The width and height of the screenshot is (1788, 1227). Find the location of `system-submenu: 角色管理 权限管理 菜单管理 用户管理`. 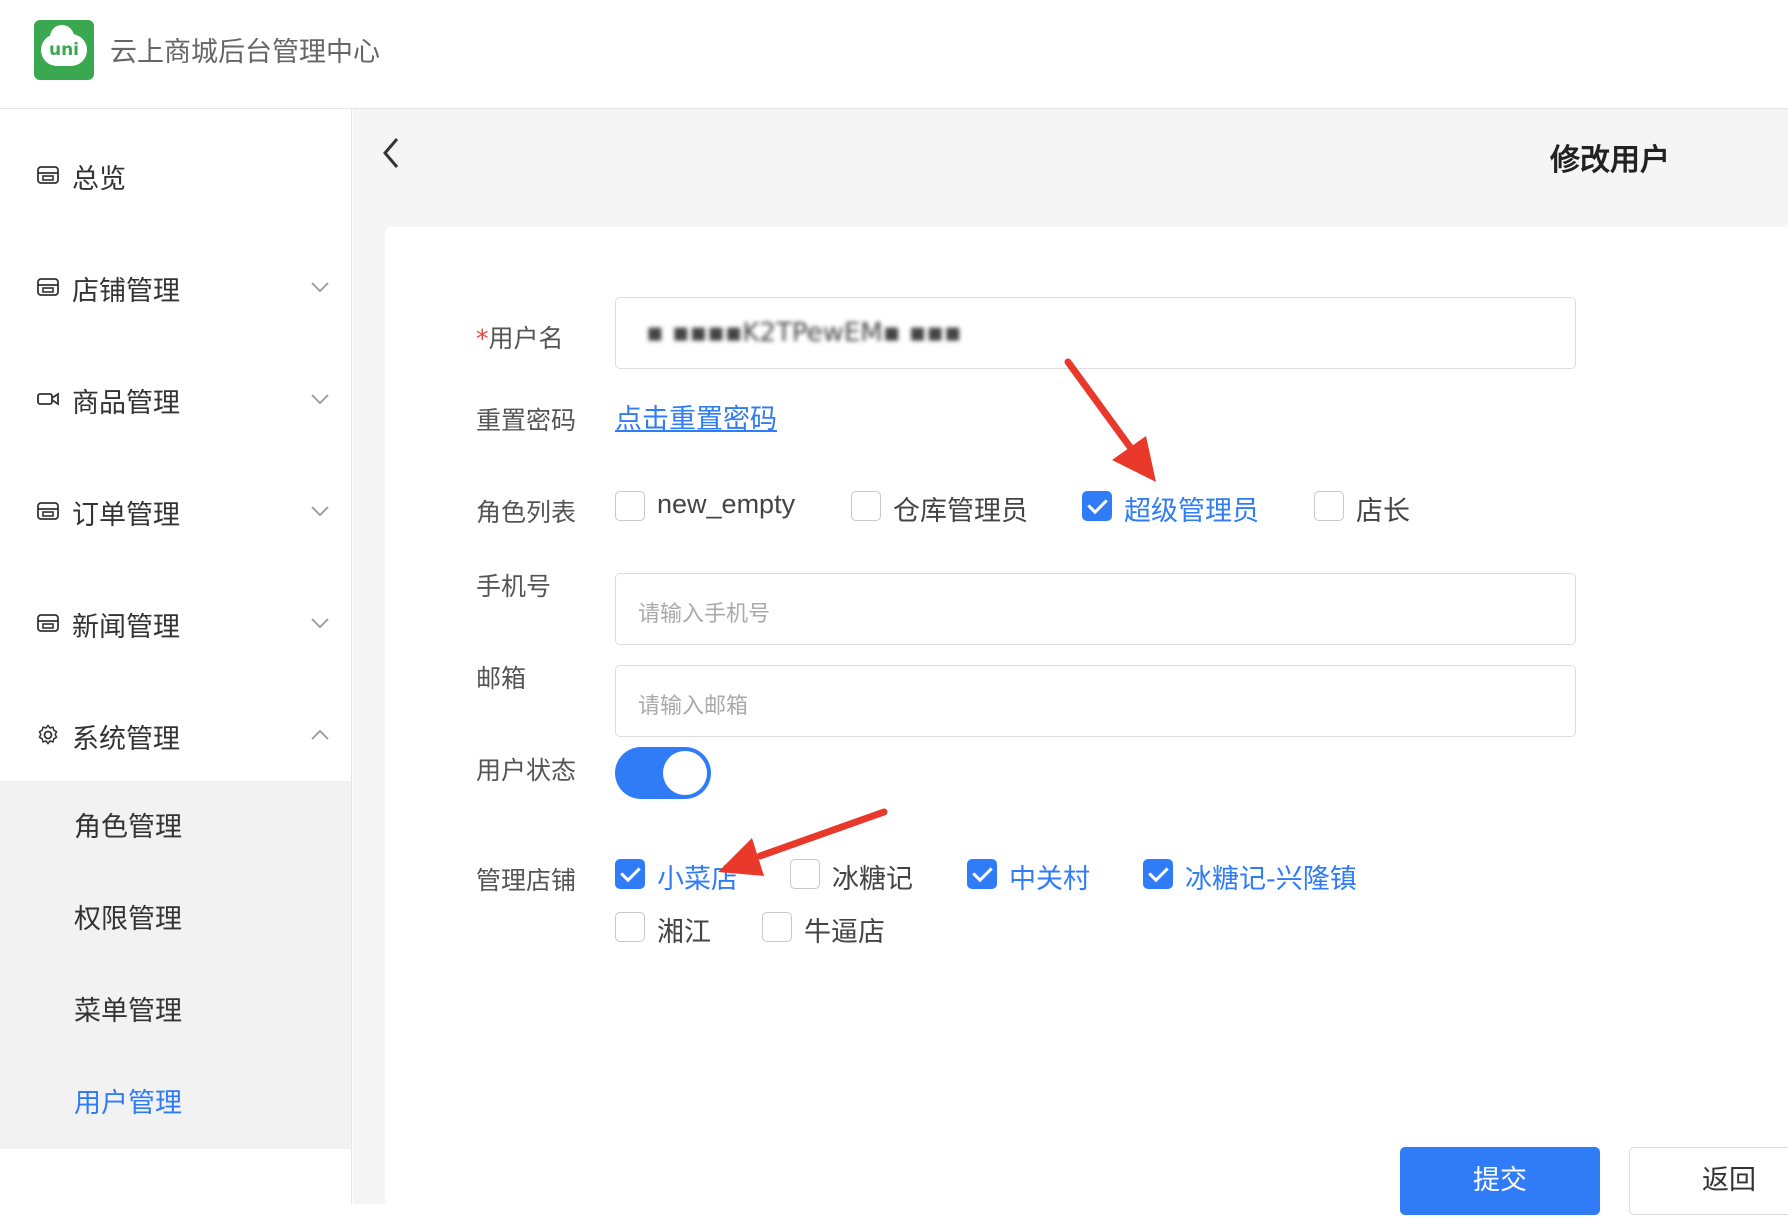

system-submenu: 角色管理 权限管理 菜单管理 用户管理 is located at coordinates (175, 965).